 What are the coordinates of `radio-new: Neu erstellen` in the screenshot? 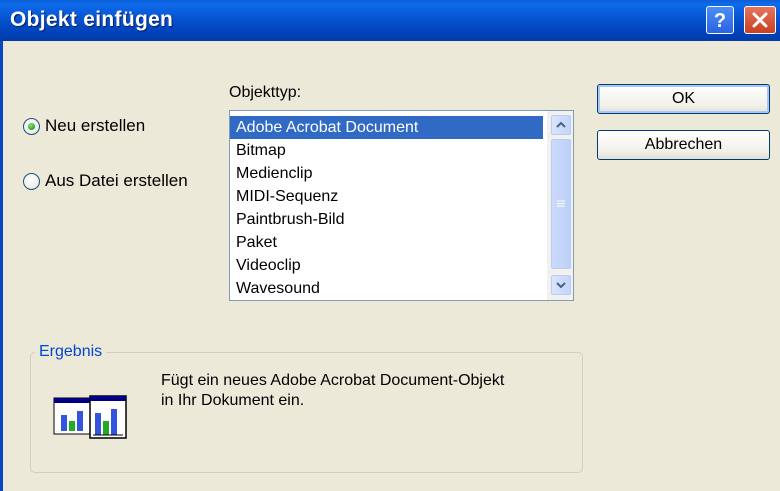 It's located at (84, 126).